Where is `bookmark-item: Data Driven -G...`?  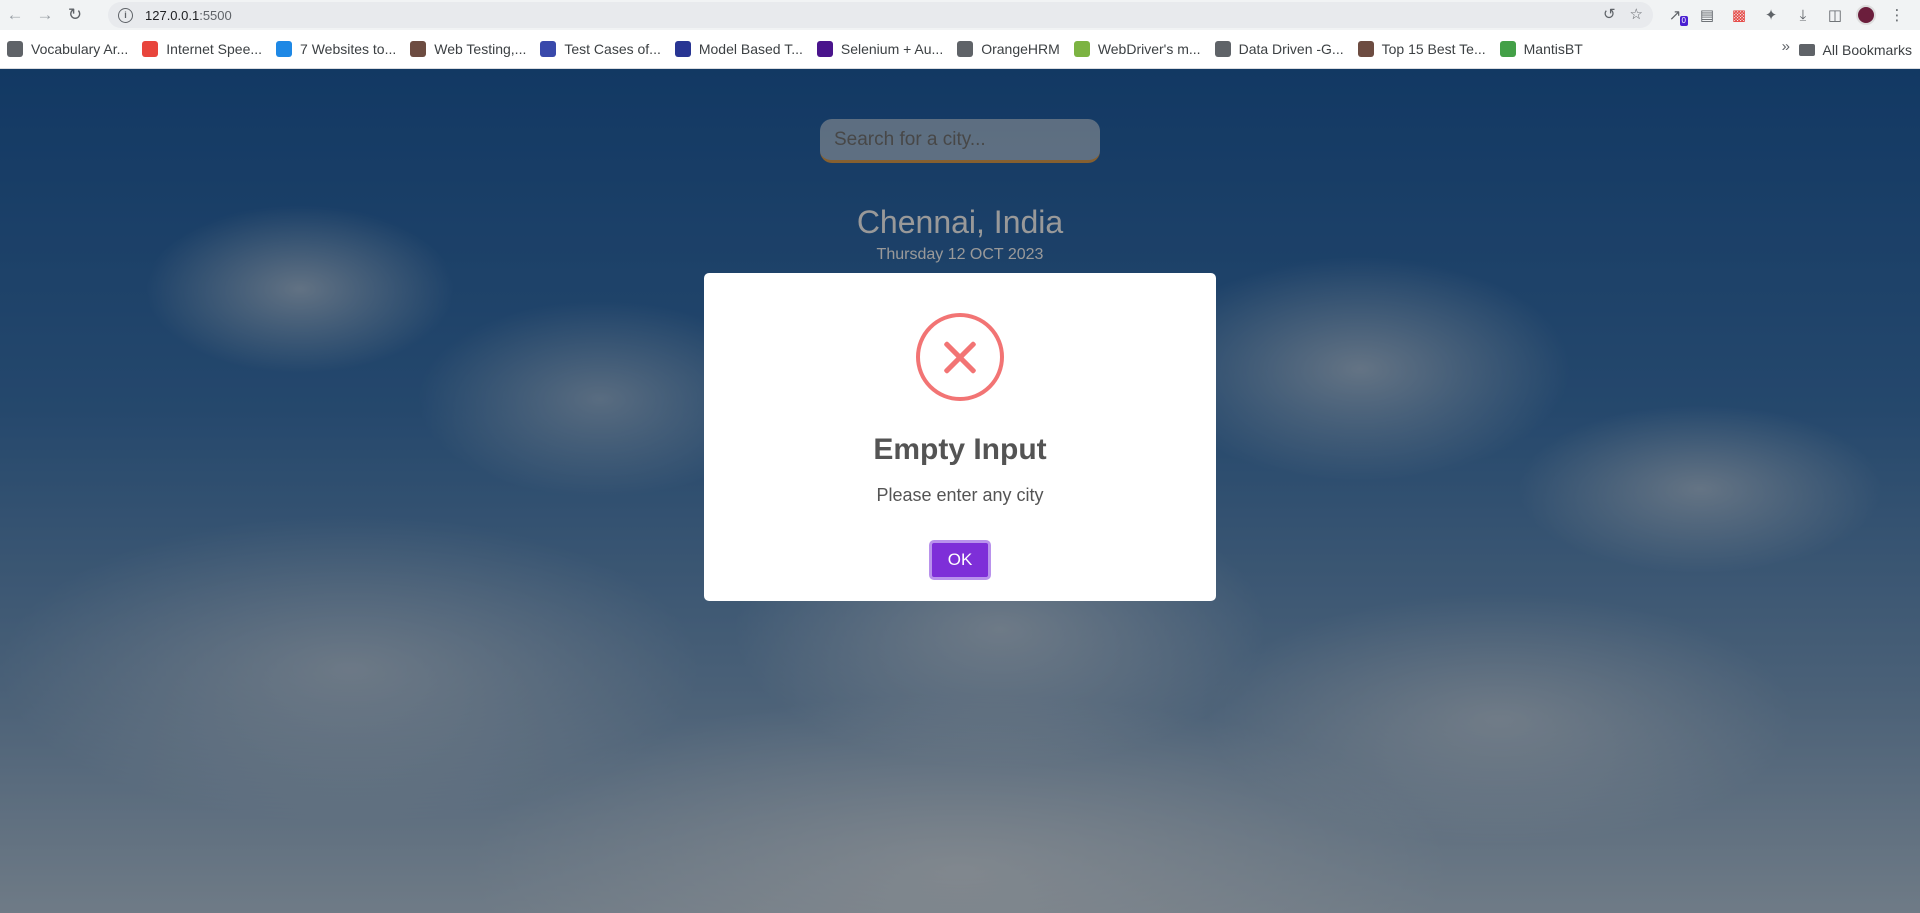
bookmark-item: Data Driven -G... is located at coordinates (1279, 49).